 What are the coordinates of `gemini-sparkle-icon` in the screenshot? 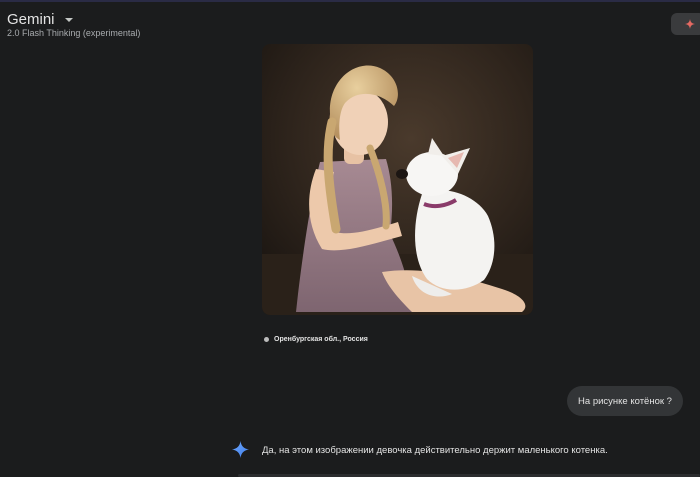 It's located at (240, 452).